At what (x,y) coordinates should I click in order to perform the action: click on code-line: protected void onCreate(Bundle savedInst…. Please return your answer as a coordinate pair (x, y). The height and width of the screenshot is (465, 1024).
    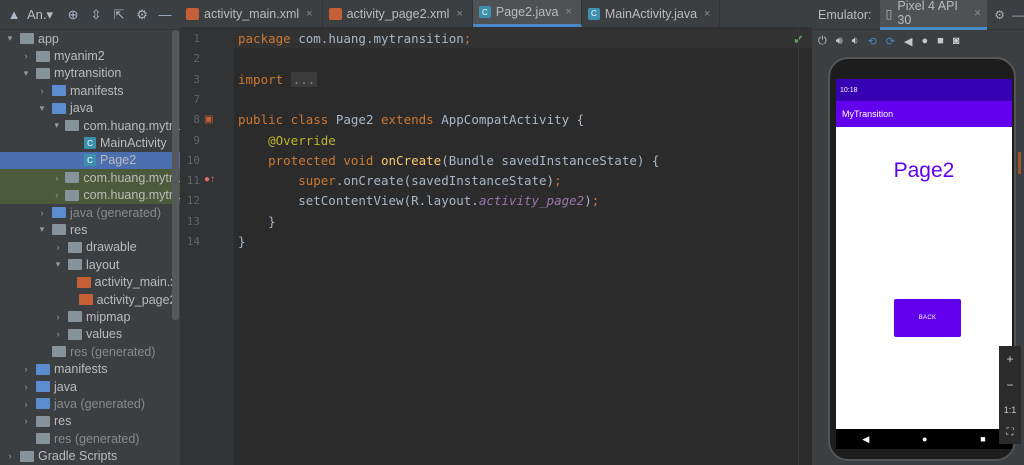
    Looking at the image, I should click on (448, 160).